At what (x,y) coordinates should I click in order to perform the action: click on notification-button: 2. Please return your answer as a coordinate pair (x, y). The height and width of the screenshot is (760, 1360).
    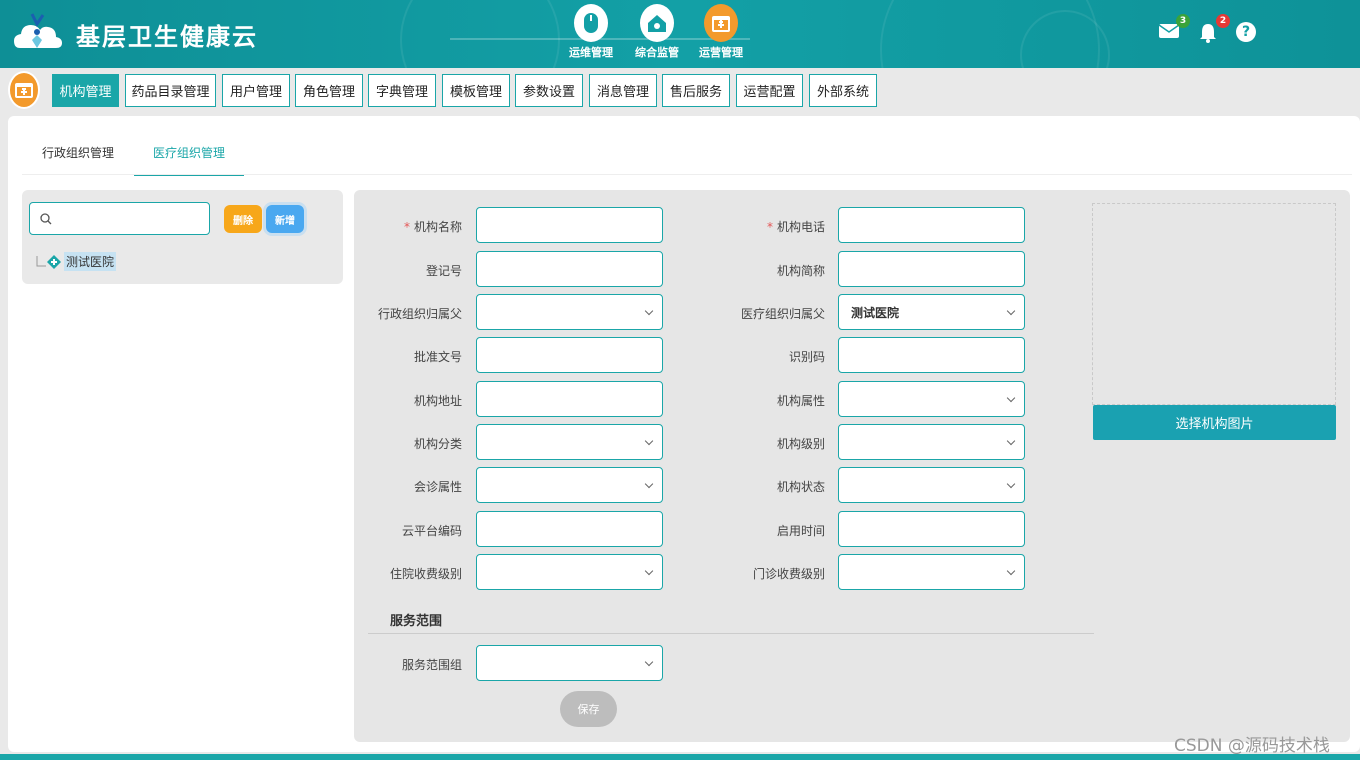
    Looking at the image, I should click on (1214, 30).